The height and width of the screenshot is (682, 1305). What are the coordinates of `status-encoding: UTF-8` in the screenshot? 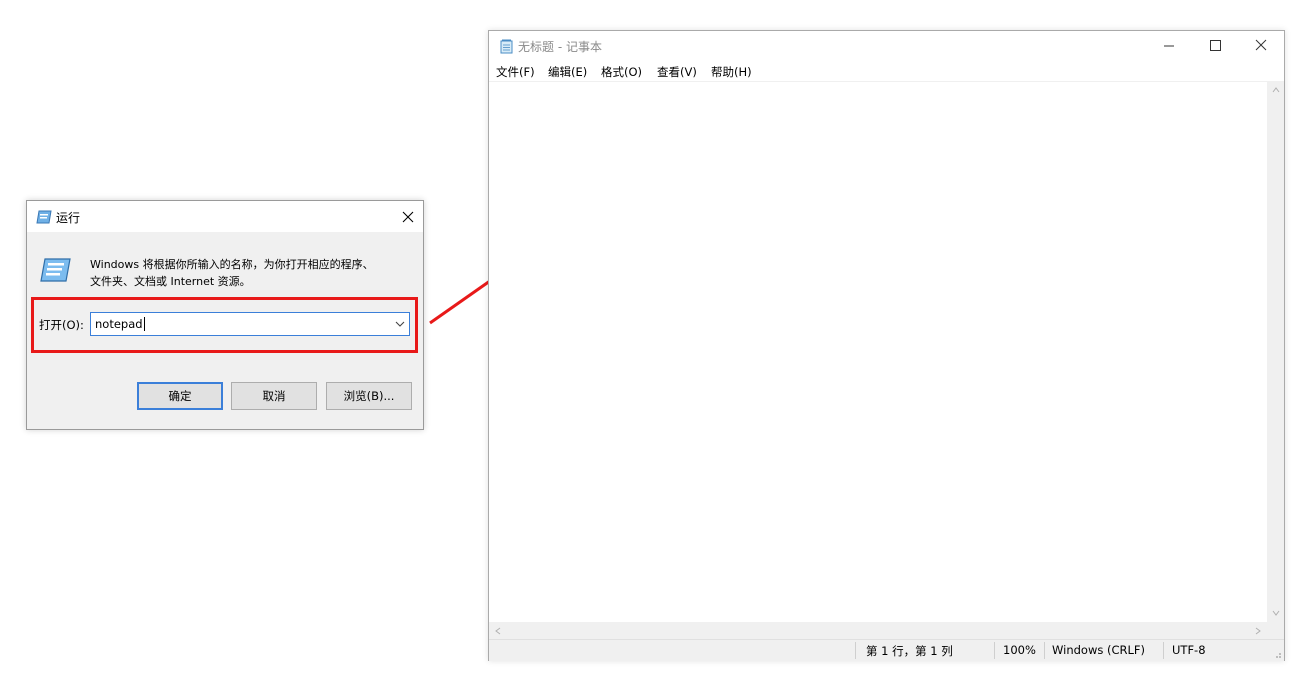 It's located at (1189, 650).